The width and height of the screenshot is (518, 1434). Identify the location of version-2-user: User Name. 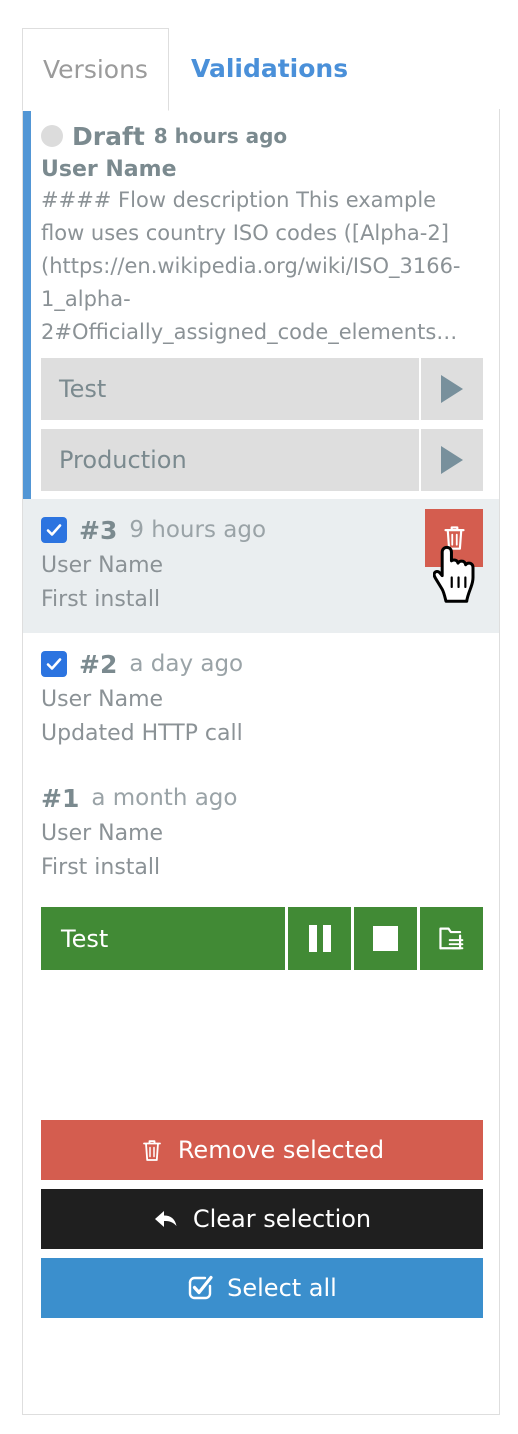
(102, 699).